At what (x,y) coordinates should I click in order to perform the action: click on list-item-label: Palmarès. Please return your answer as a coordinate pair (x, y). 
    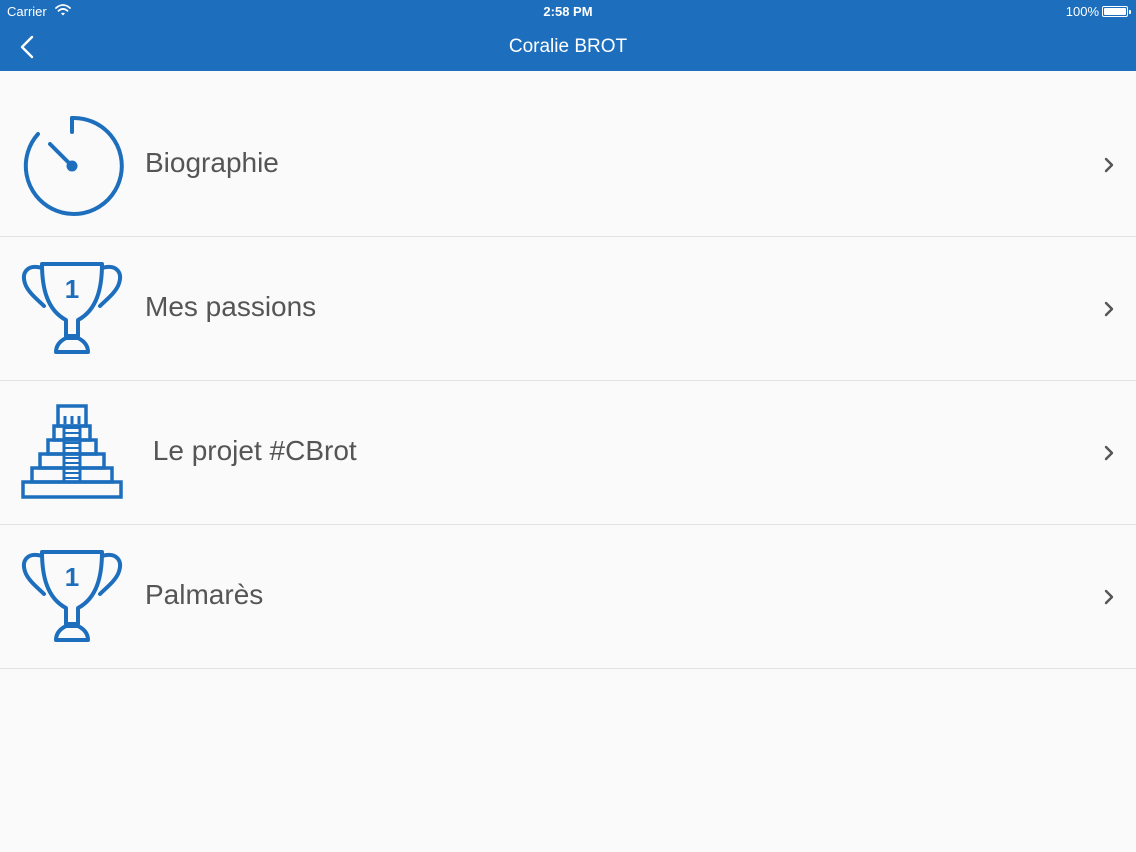
    Looking at the image, I should click on (204, 594).